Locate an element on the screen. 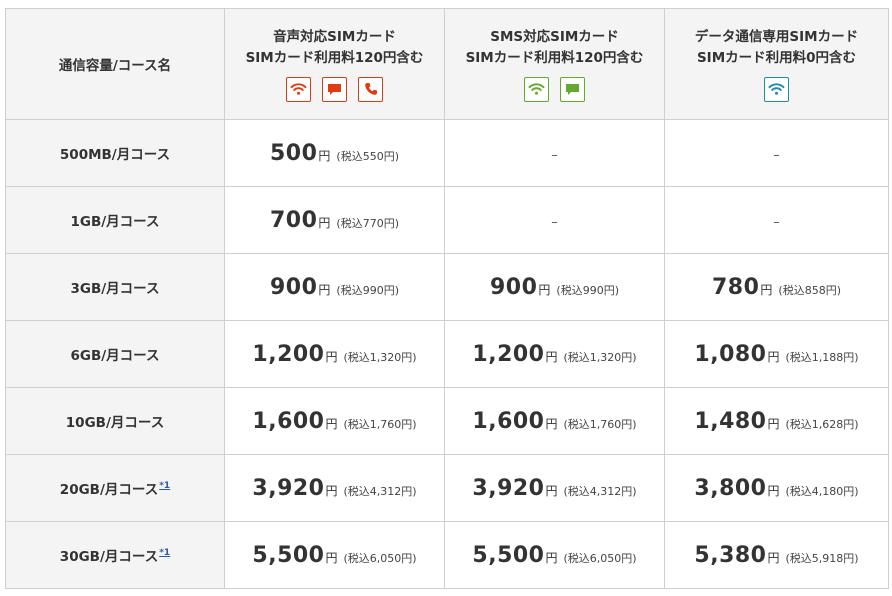  course-name: 30GB/月コース is located at coordinates (109, 557).